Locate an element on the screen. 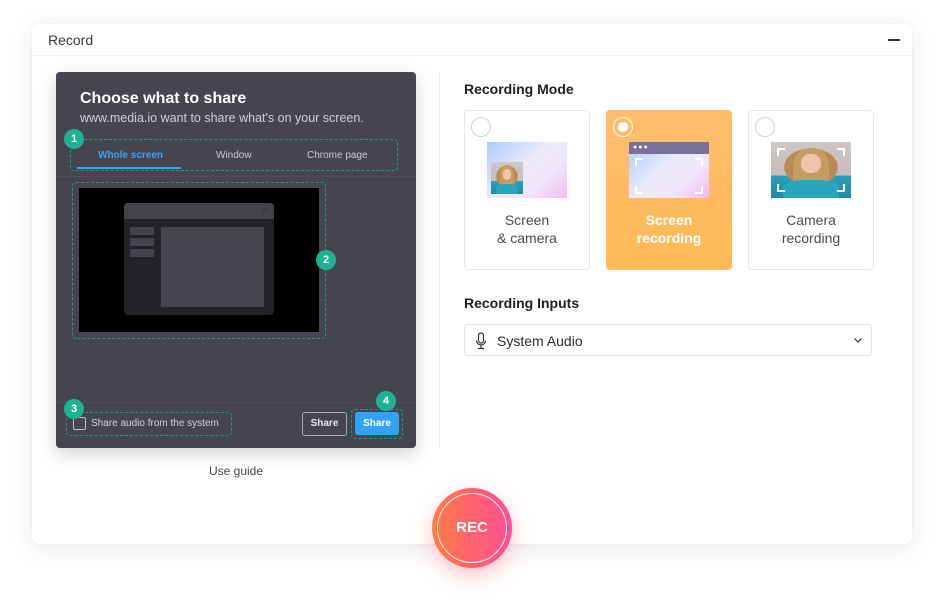  microphone-icon is located at coordinates (481, 341).